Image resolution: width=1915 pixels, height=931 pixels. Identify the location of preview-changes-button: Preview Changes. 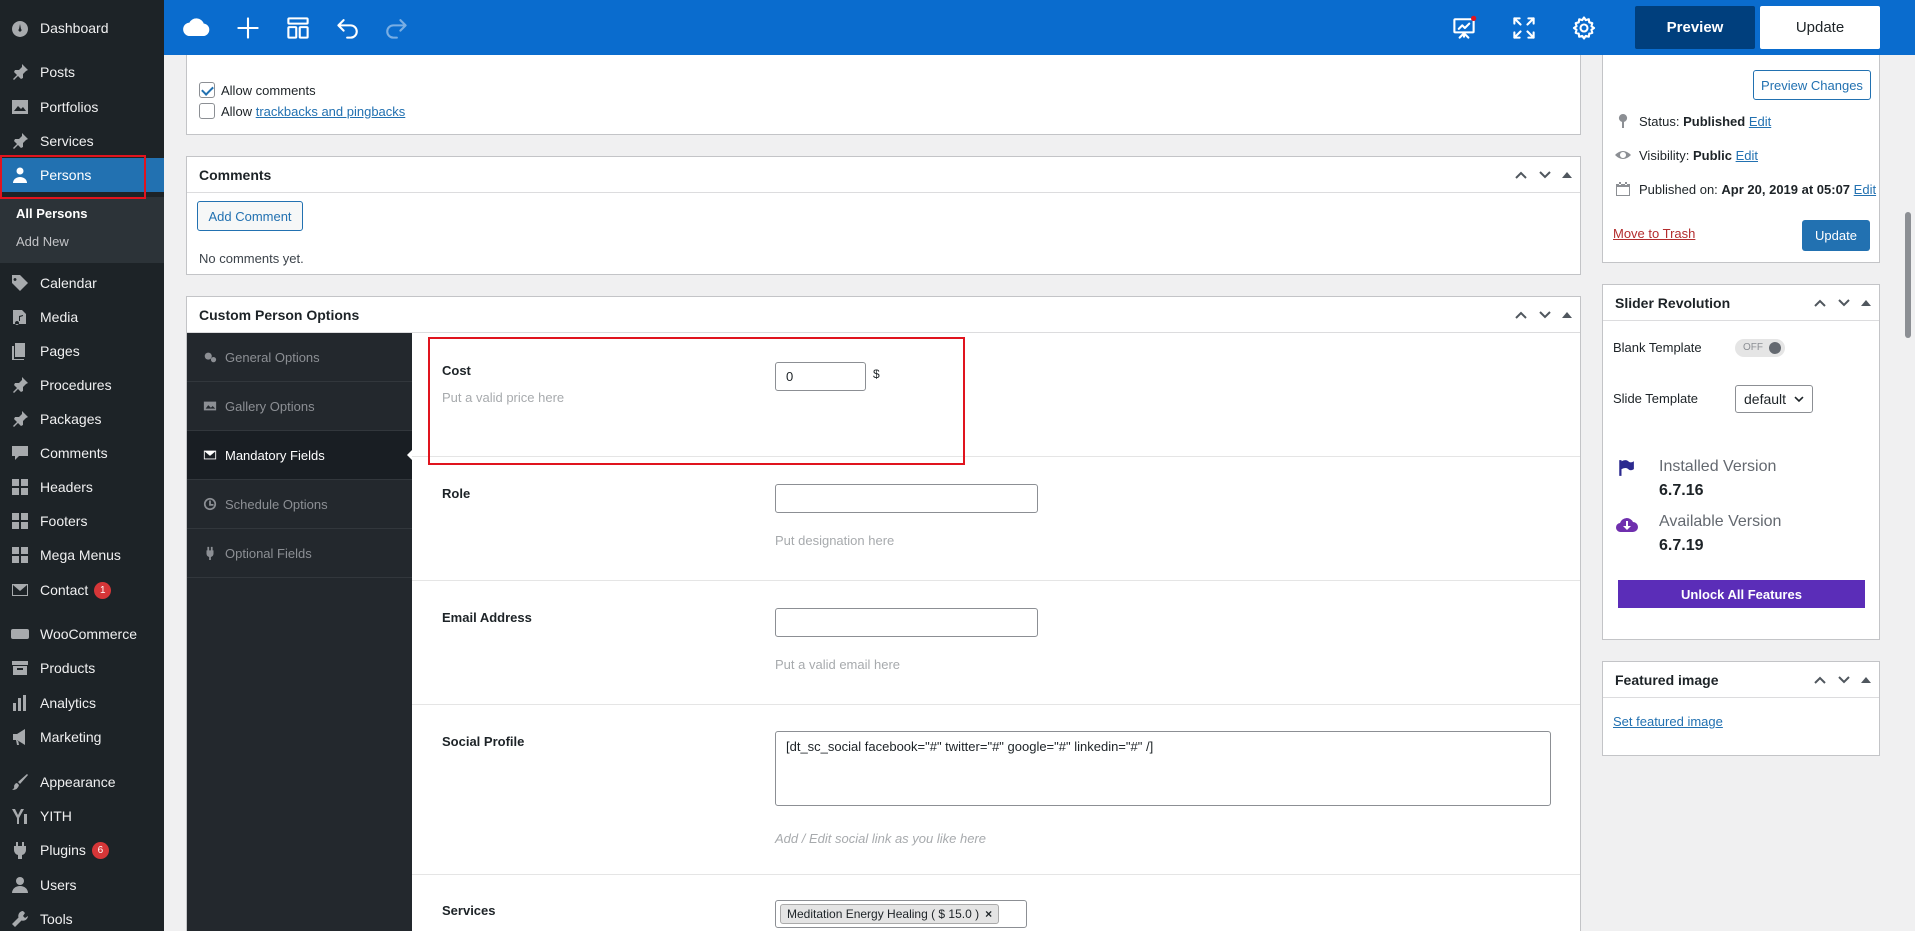
(1812, 85).